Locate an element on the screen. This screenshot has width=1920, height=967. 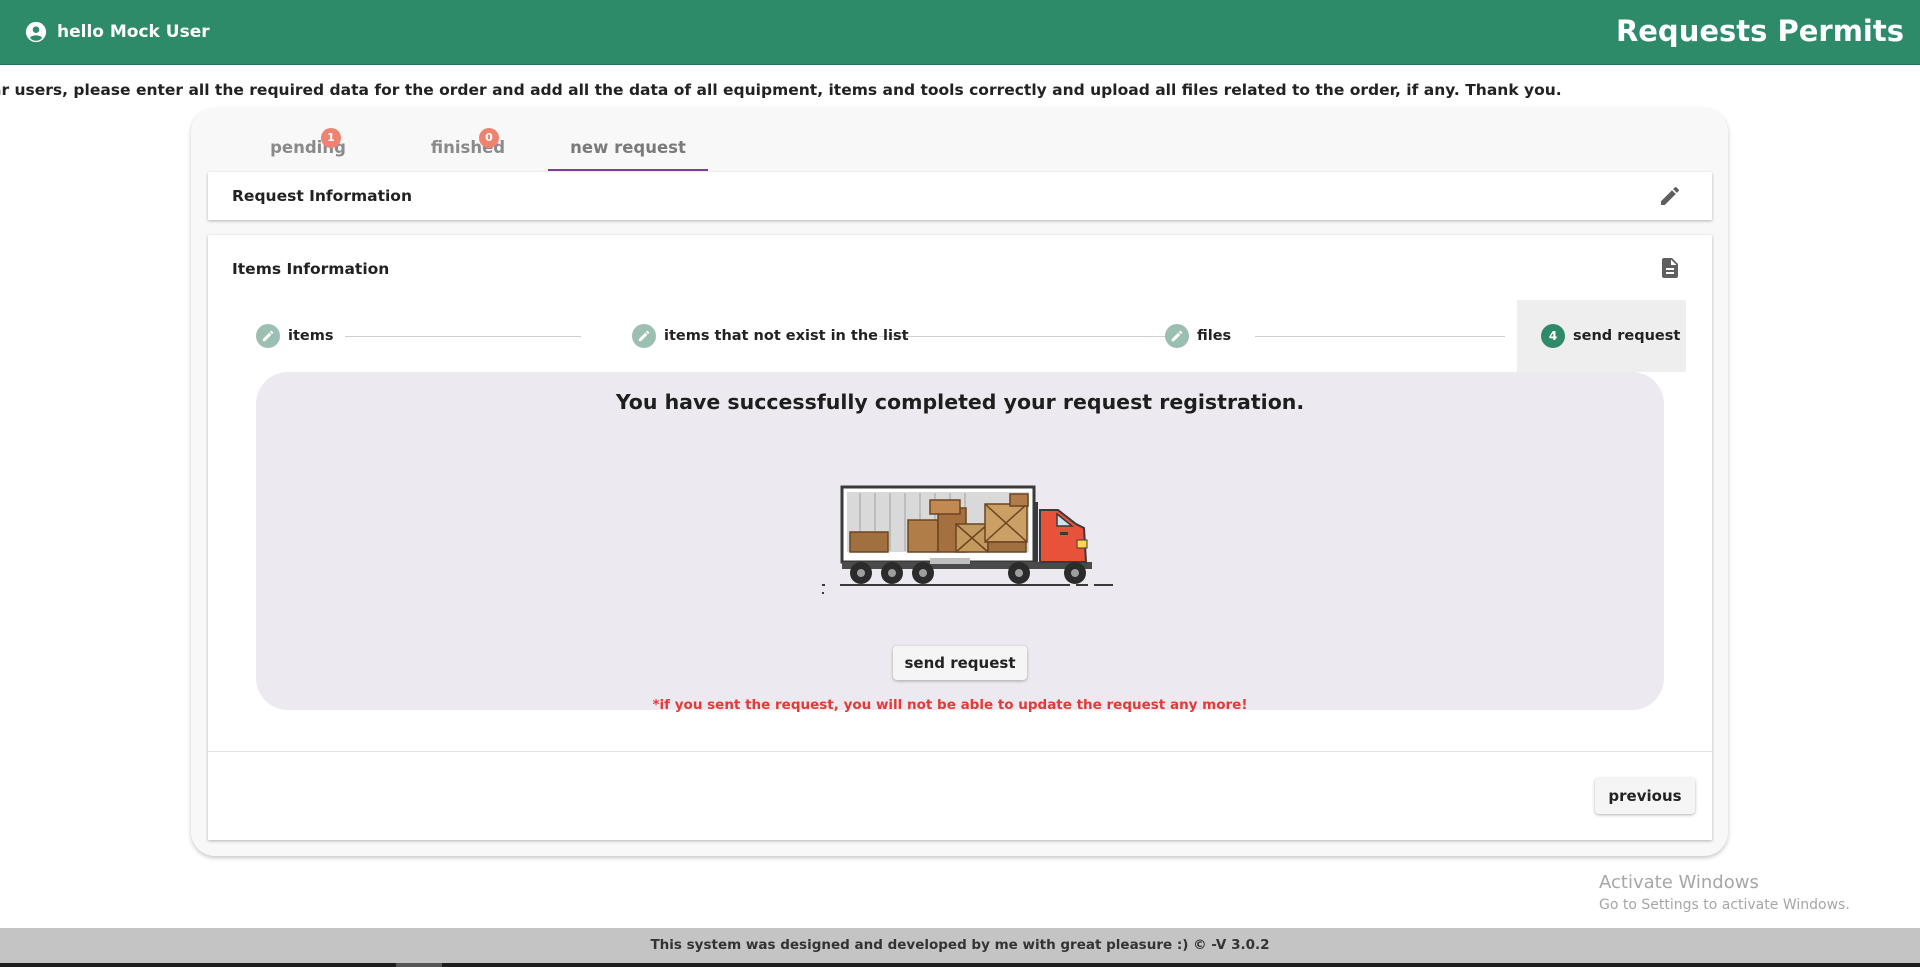
step-items: items is located at coordinates (294, 336).